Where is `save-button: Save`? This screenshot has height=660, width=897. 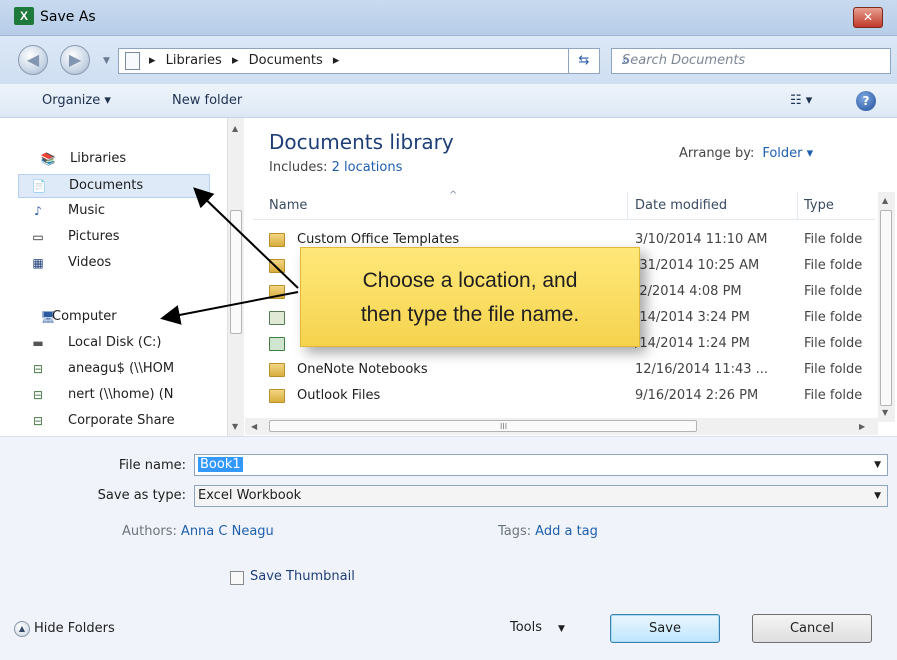 save-button: Save is located at coordinates (665, 628).